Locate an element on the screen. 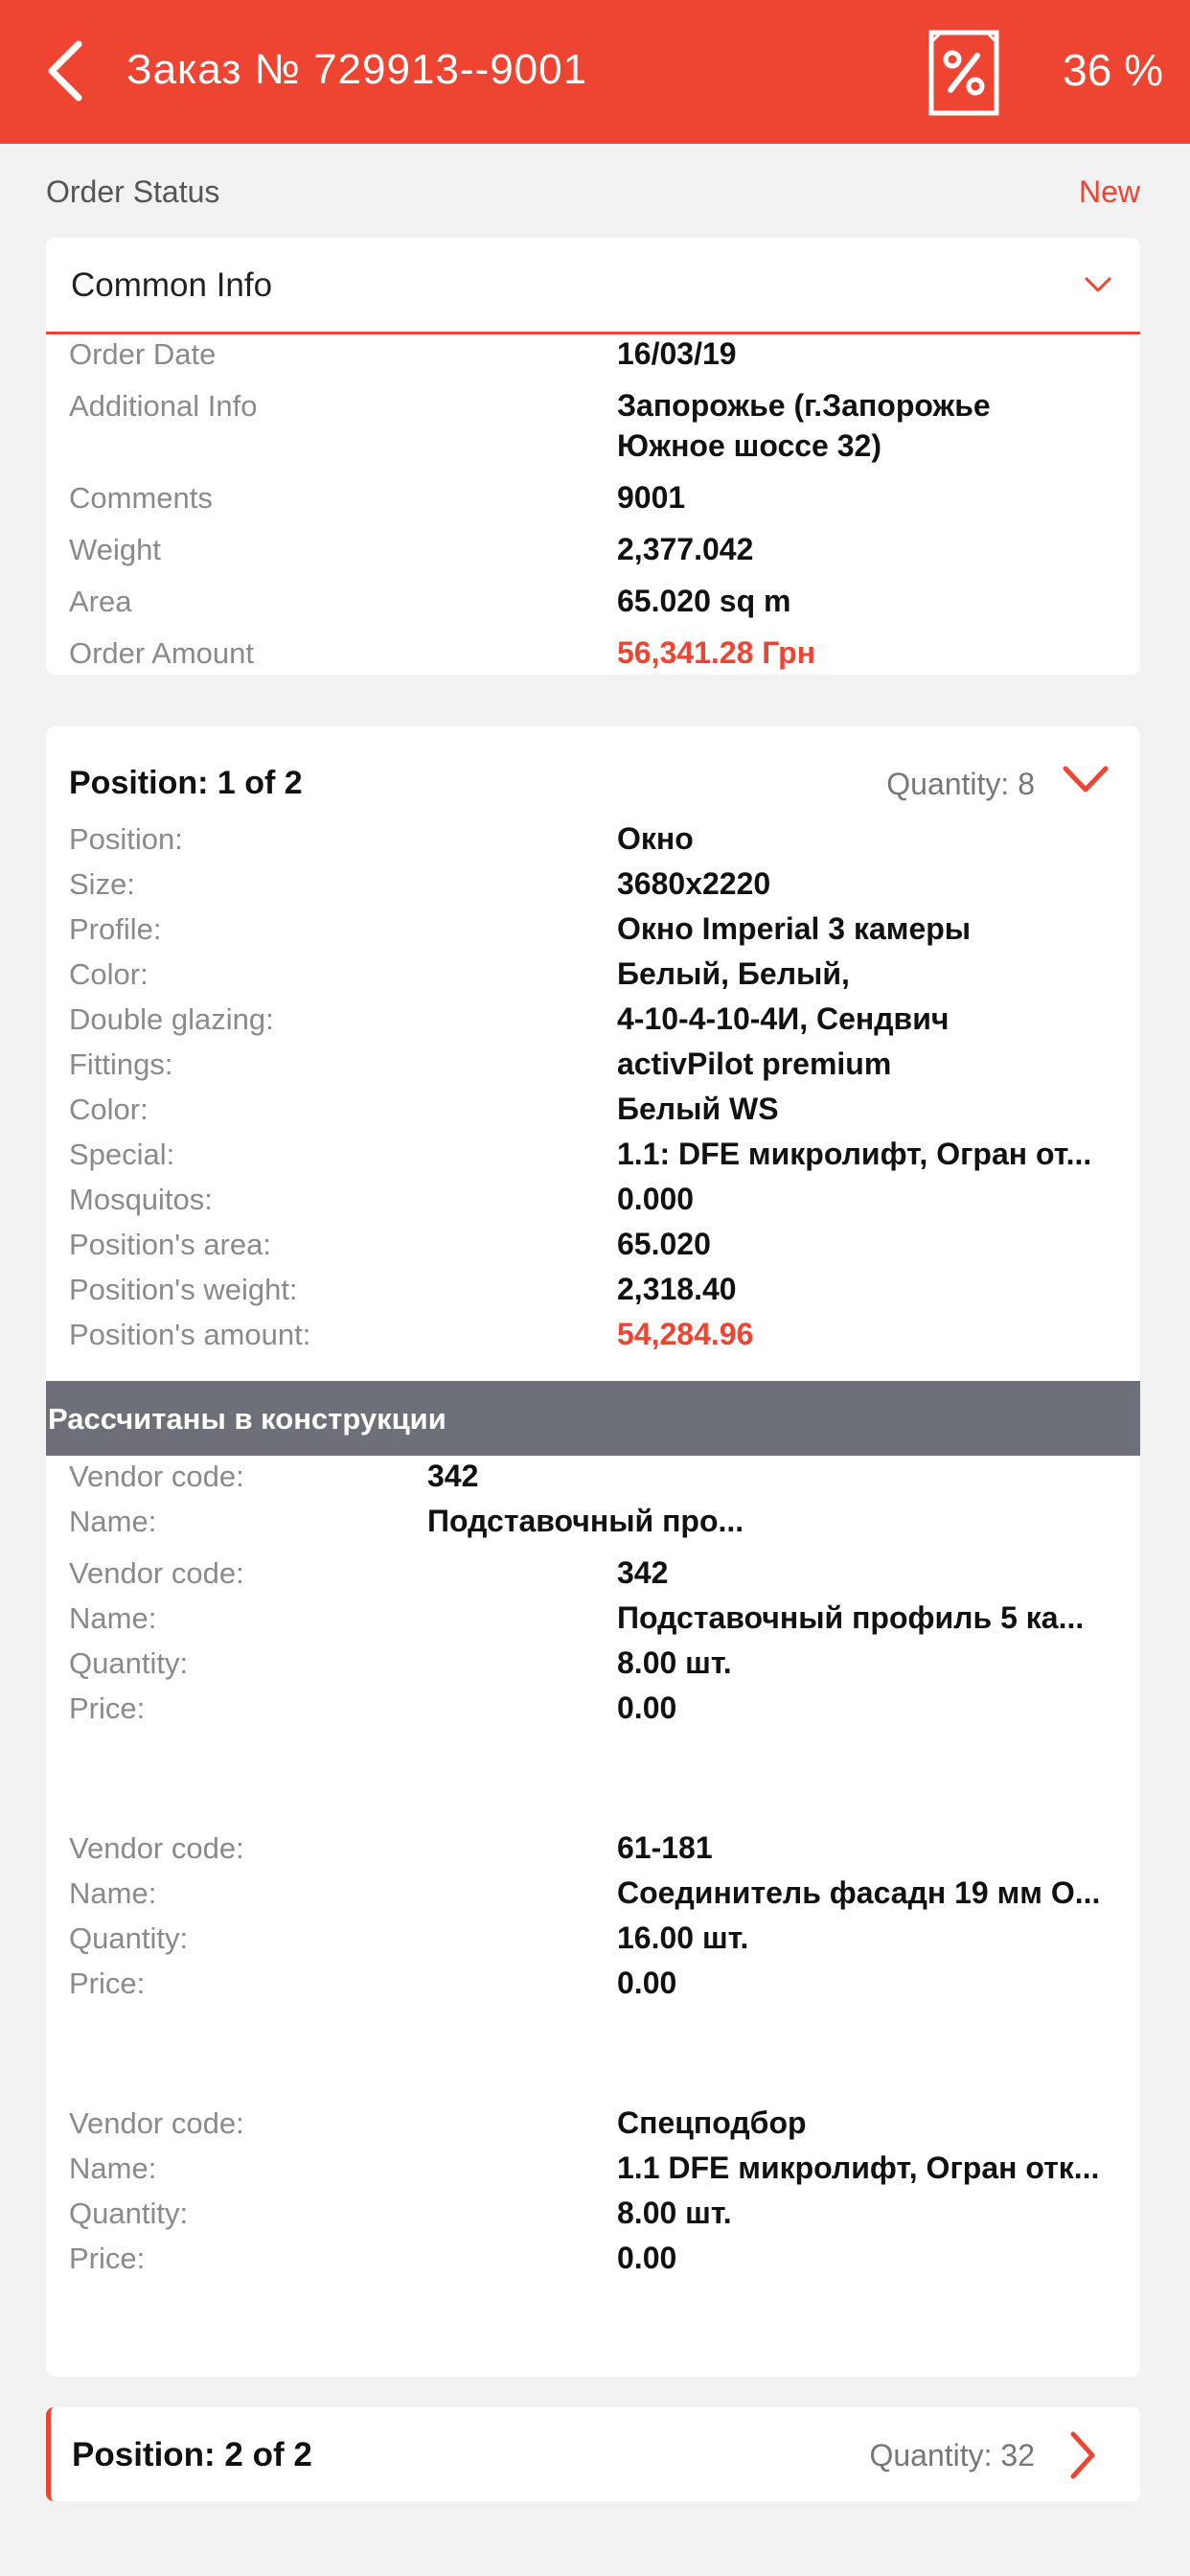 The width and height of the screenshot is (1190, 2576). detail-label: Profile: is located at coordinates (116, 929).